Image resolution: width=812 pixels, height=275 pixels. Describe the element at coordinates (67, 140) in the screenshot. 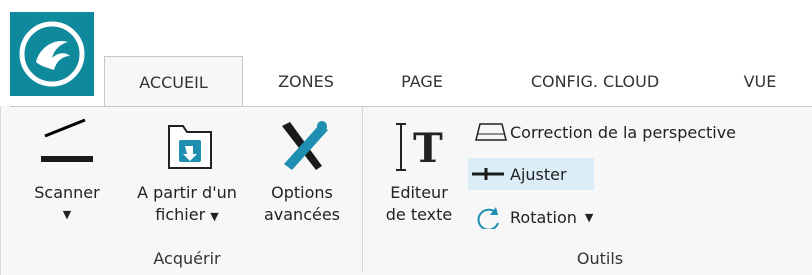

I see `scanner-icon` at that location.